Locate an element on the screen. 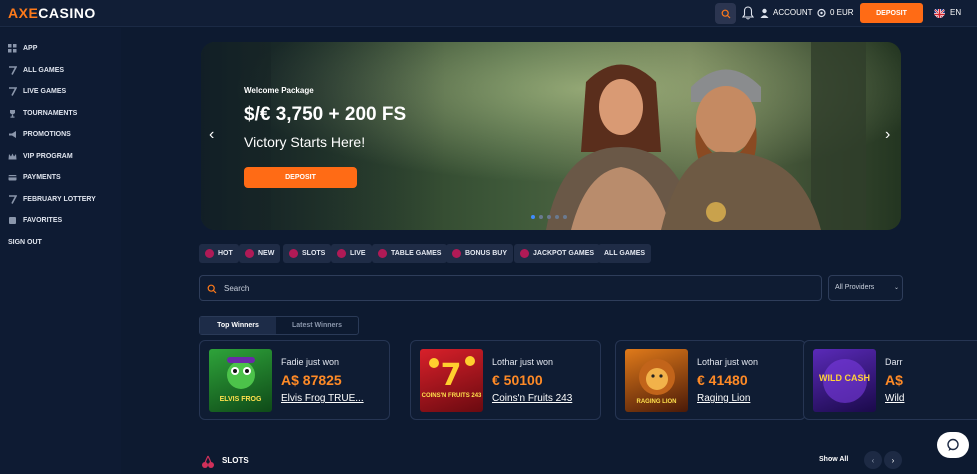 The width and height of the screenshot is (977, 474). sign-out-link: SIGN OUT is located at coordinates (25, 242).